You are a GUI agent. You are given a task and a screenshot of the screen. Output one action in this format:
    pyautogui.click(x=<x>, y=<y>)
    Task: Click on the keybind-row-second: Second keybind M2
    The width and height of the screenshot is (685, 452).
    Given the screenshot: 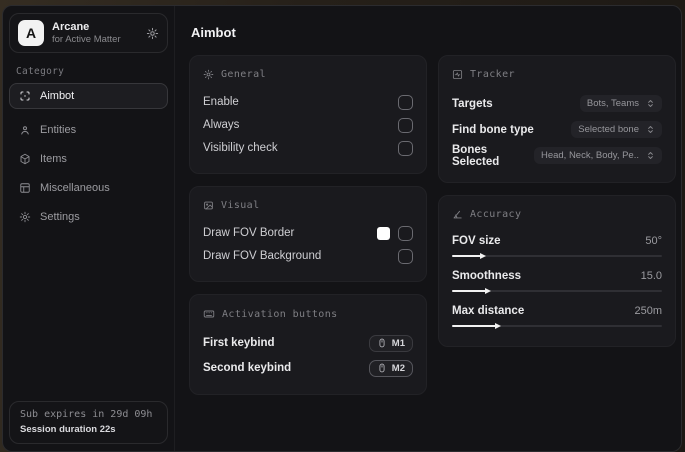 What is the action you would take?
    pyautogui.click(x=308, y=368)
    